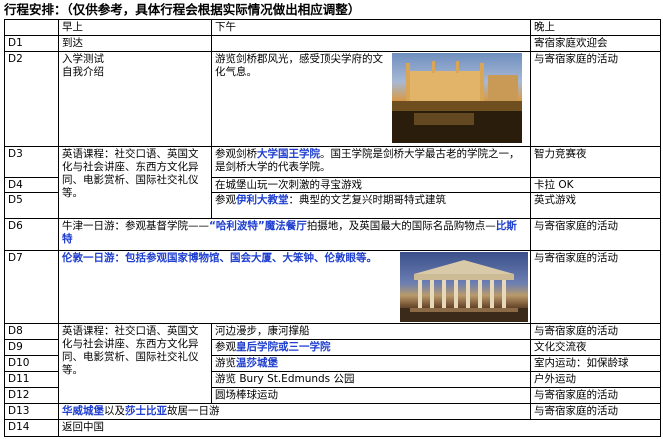 This screenshot has width=663, height=439. Describe the element at coordinates (114, 411) in the screenshot. I see `d13-mid: 以及` at that location.